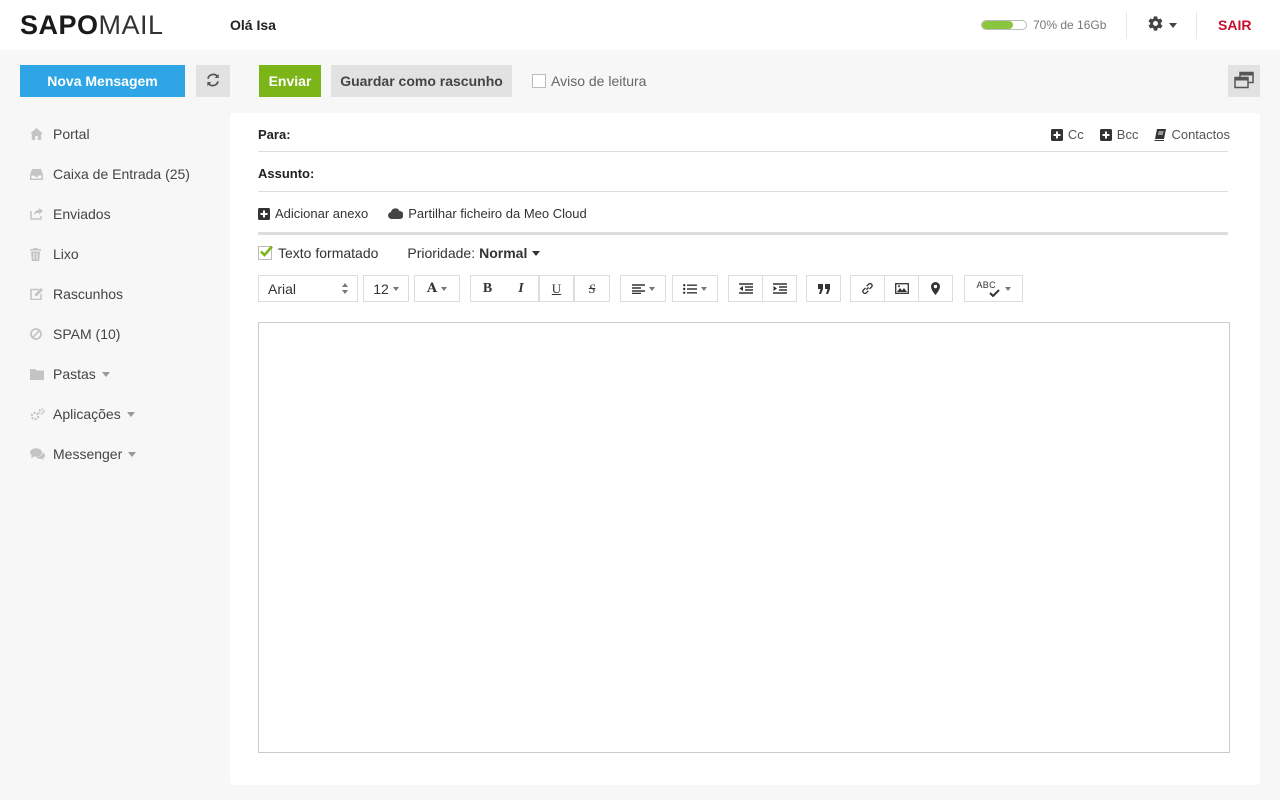 The height and width of the screenshot is (800, 1280). Describe the element at coordinates (1234, 25) in the screenshot. I see `logout-link: SAIR` at that location.